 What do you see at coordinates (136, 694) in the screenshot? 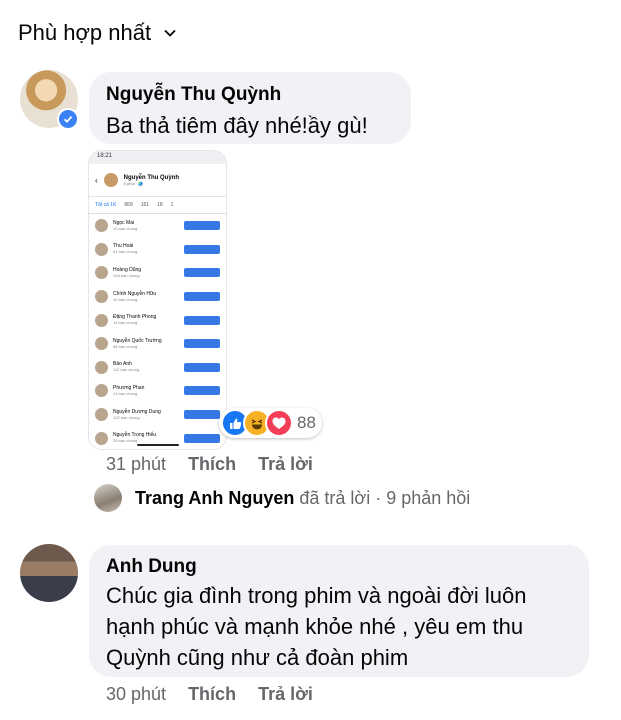
I see `comment-time: 30 phút` at bounding box center [136, 694].